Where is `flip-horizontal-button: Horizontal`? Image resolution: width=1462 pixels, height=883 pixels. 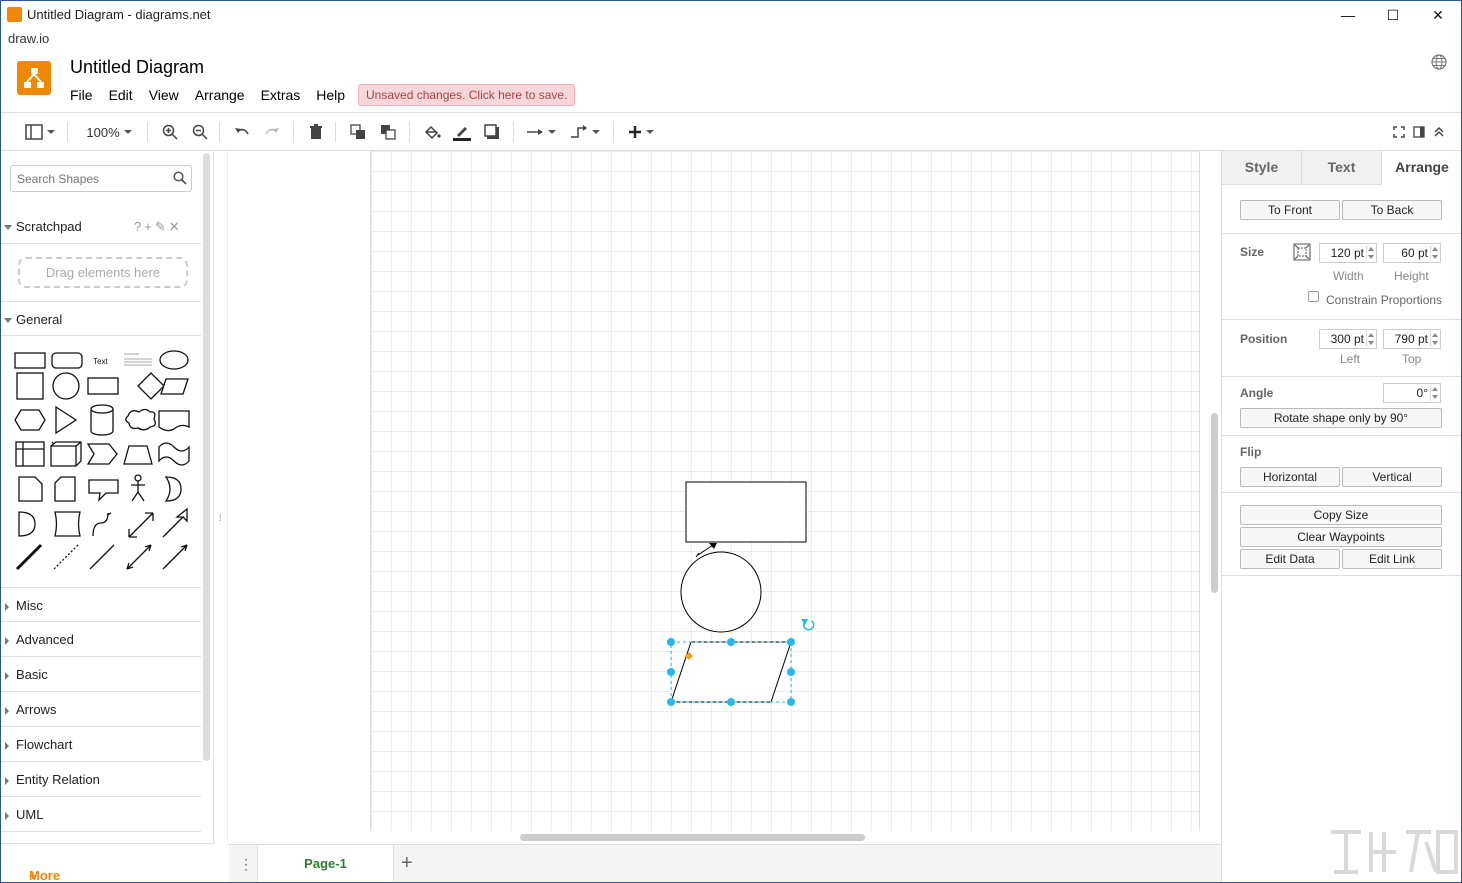
flip-horizontal-button: Horizontal is located at coordinates (1290, 477).